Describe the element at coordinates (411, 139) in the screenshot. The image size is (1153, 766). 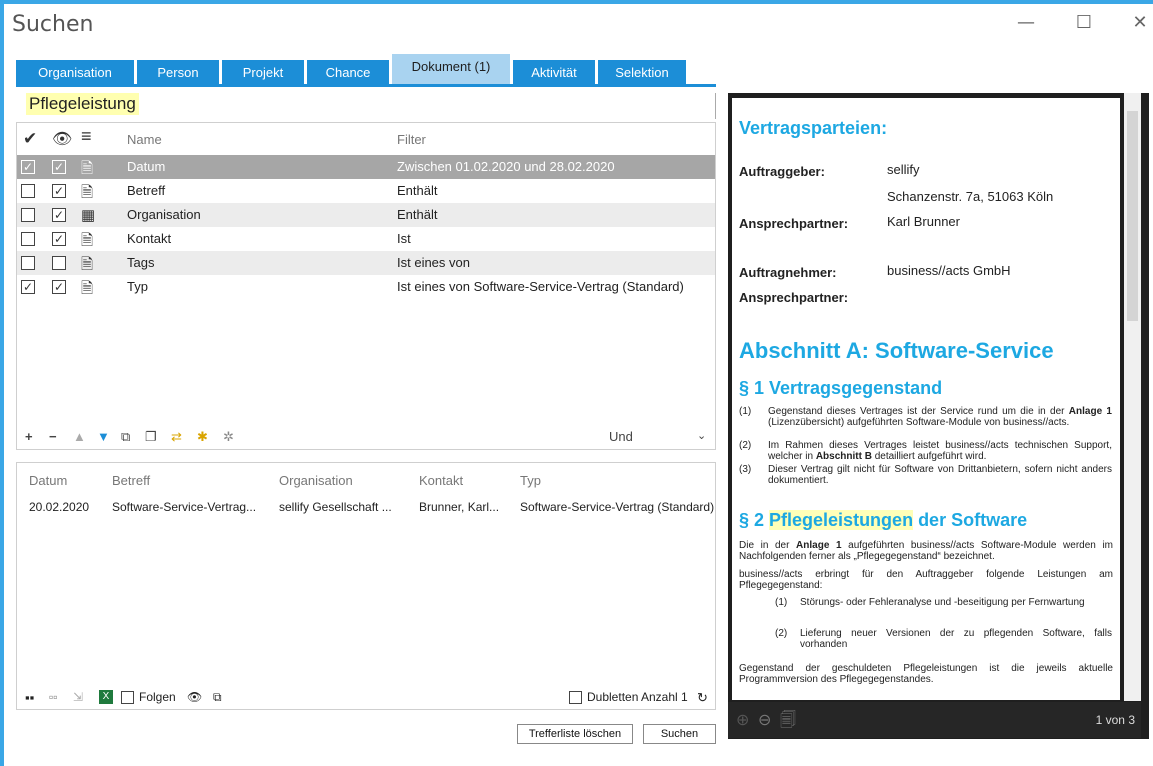
I see `filter-header-filter: Filter` at that location.